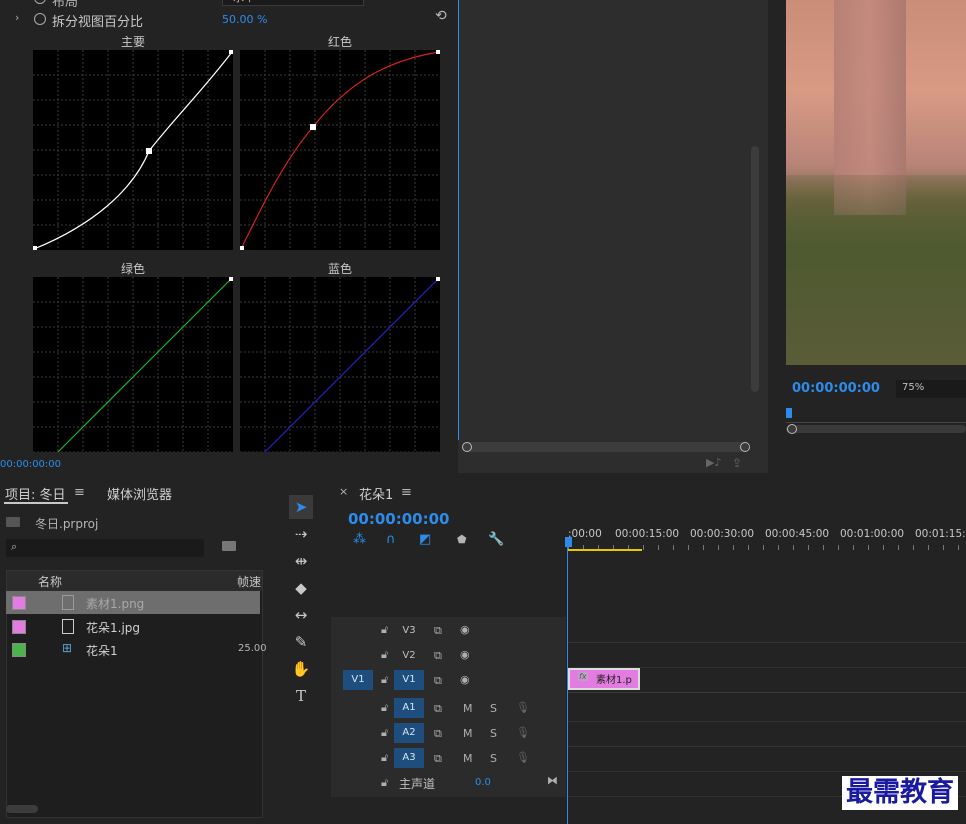  I want to click on type-tool-icon: T, so click(301, 696).